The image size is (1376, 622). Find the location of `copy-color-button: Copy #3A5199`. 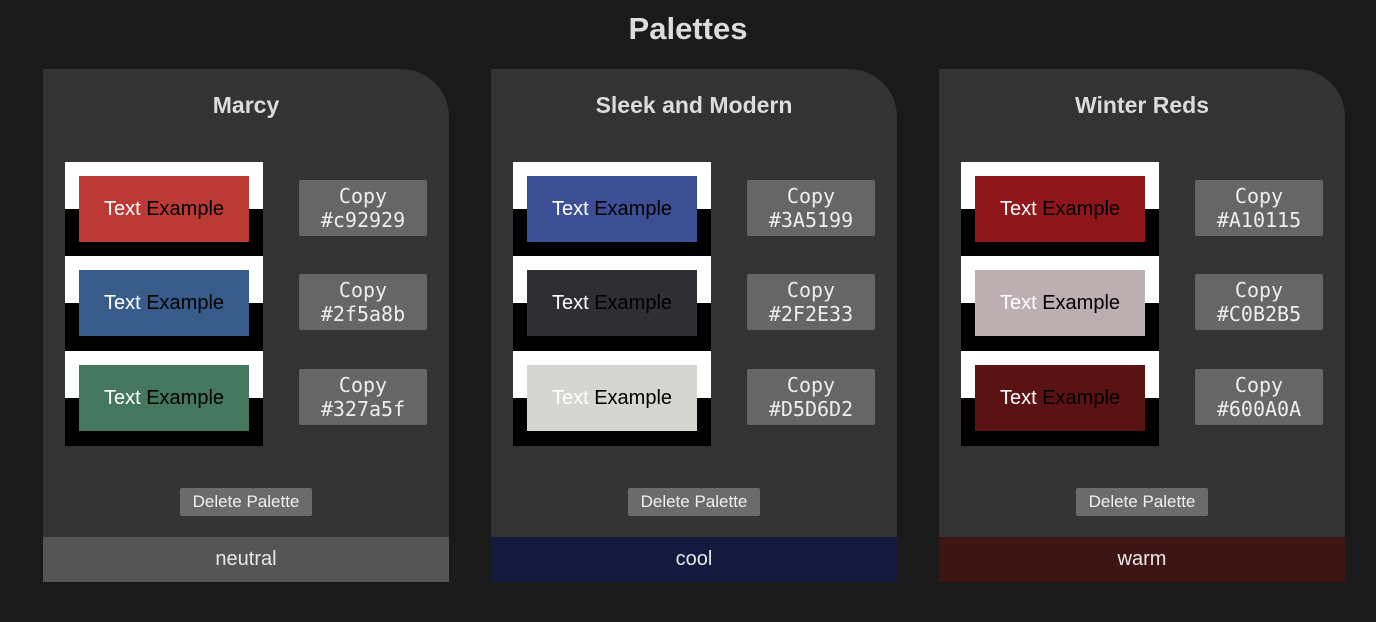

copy-color-button: Copy #3A5199 is located at coordinates (811, 208).